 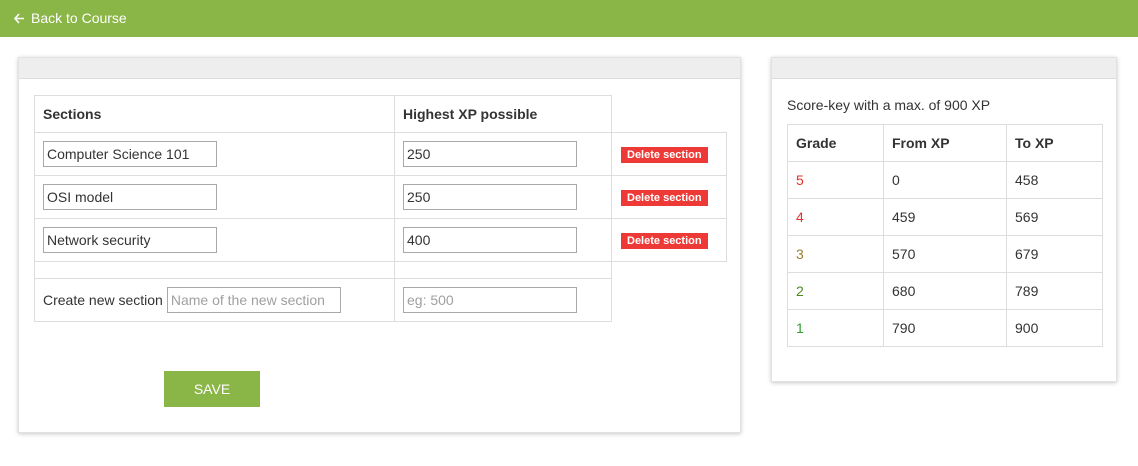 I want to click on table-row: 5 0 458, so click(x=945, y=180).